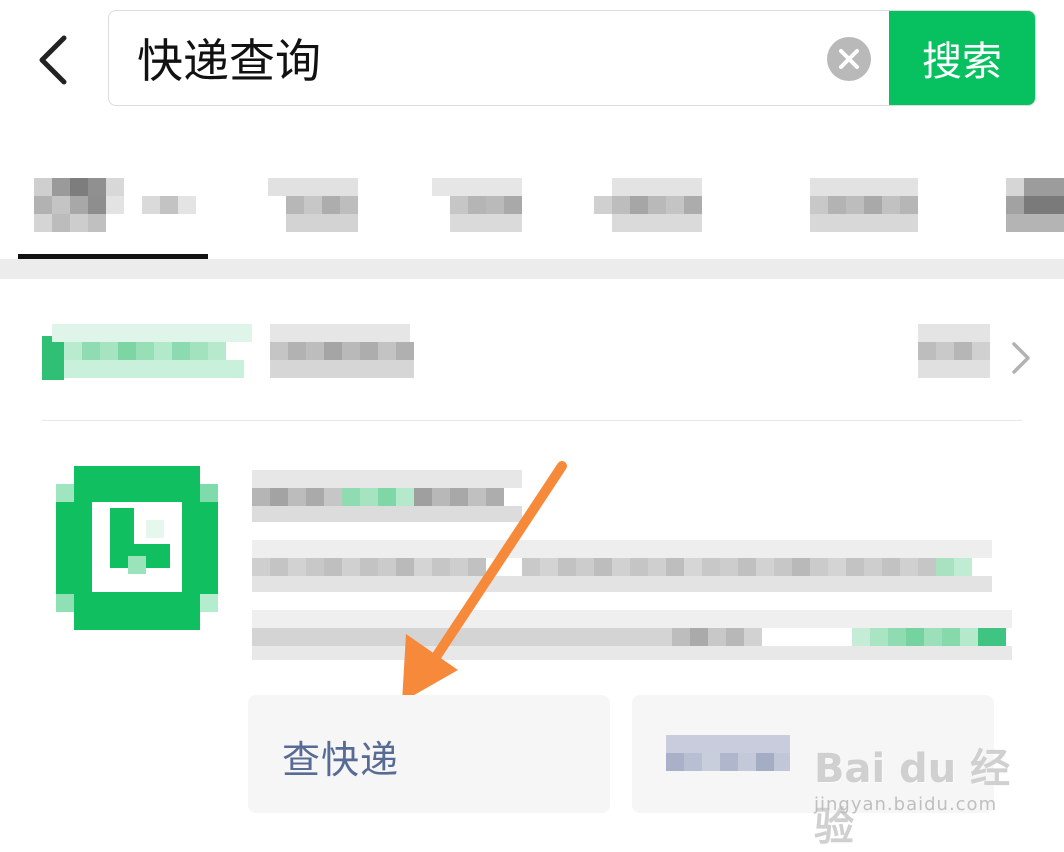 The image size is (1064, 852). I want to click on section-separator, so click(532, 269).